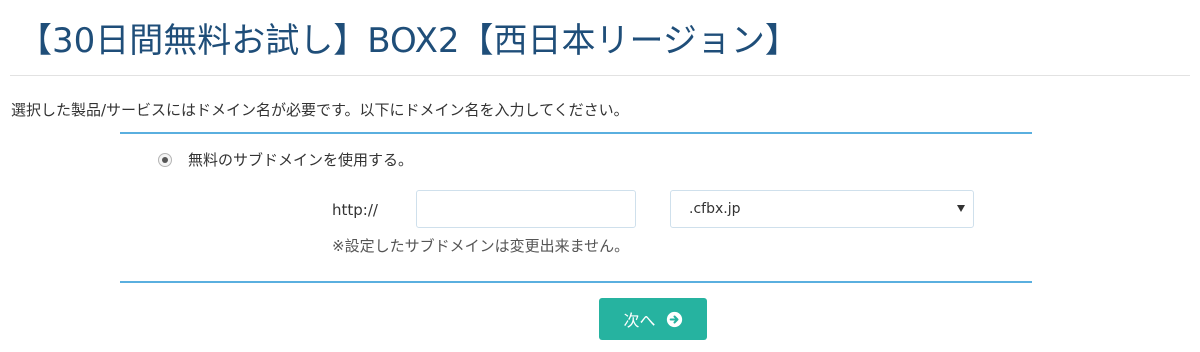 The image size is (1200, 352). What do you see at coordinates (822, 209) in the screenshot?
I see `domain-suffix-select: .cfbx.jp` at bounding box center [822, 209].